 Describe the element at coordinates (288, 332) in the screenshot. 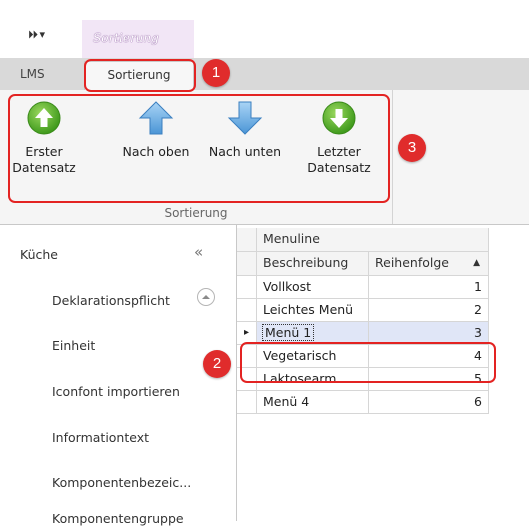

I see `focused-cell-text: Menü 1` at that location.